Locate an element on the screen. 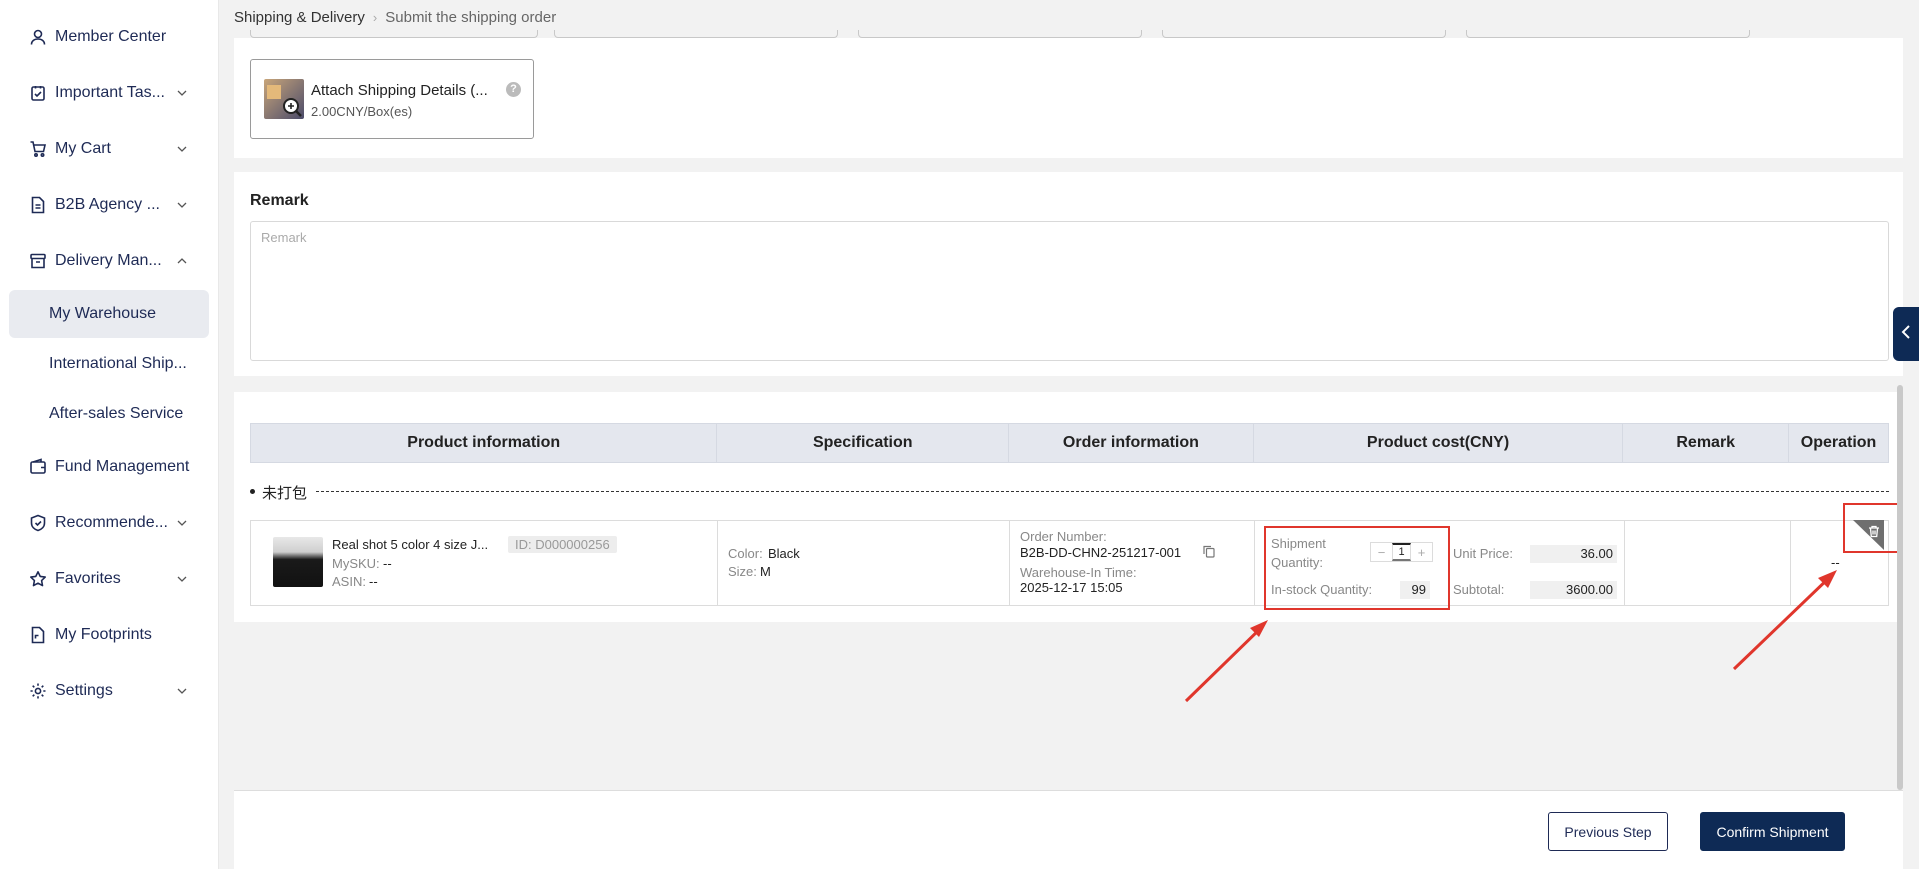 The height and width of the screenshot is (869, 1919). annotation-arrows is located at coordinates (1510, 636).